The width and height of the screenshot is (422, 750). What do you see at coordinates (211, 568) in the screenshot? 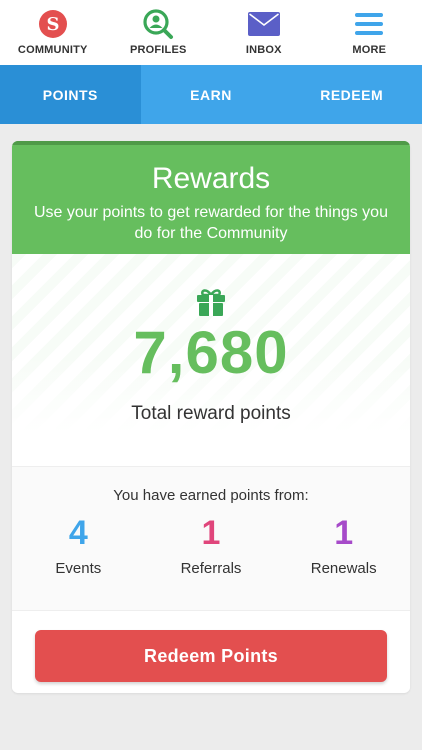
I see `stat-referrals-label: Referrals` at bounding box center [211, 568].